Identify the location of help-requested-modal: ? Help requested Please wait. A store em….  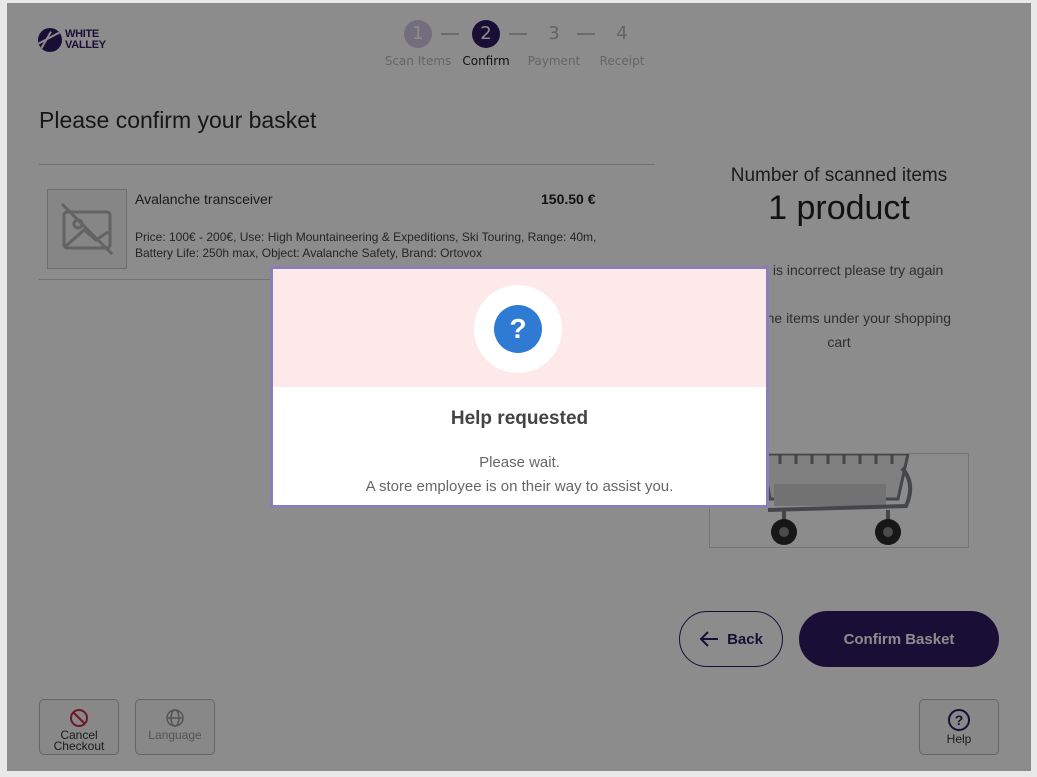
(519, 387).